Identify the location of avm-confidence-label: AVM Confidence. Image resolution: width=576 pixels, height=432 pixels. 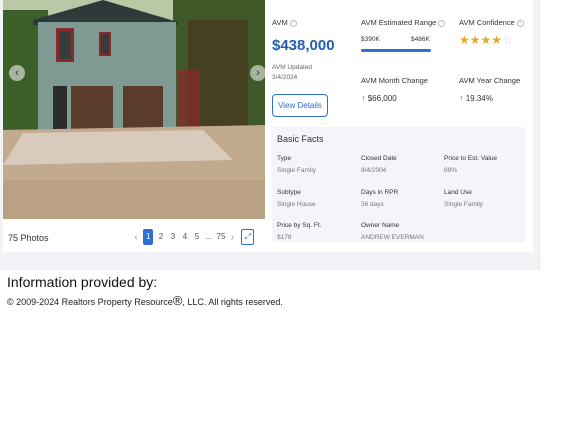
(487, 22).